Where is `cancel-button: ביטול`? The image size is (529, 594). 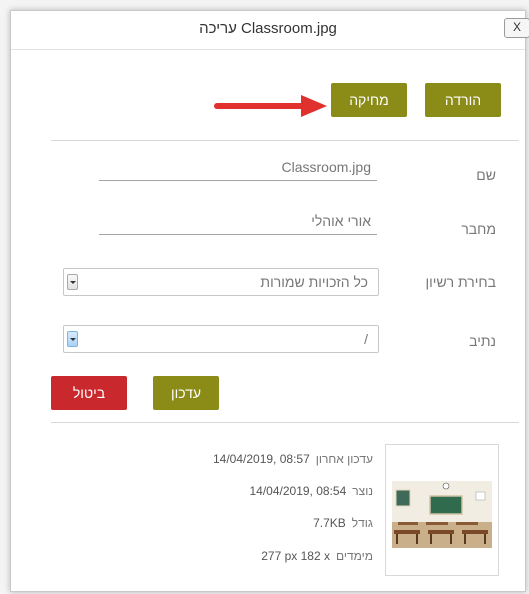
cancel-button: ביטול is located at coordinates (89, 393).